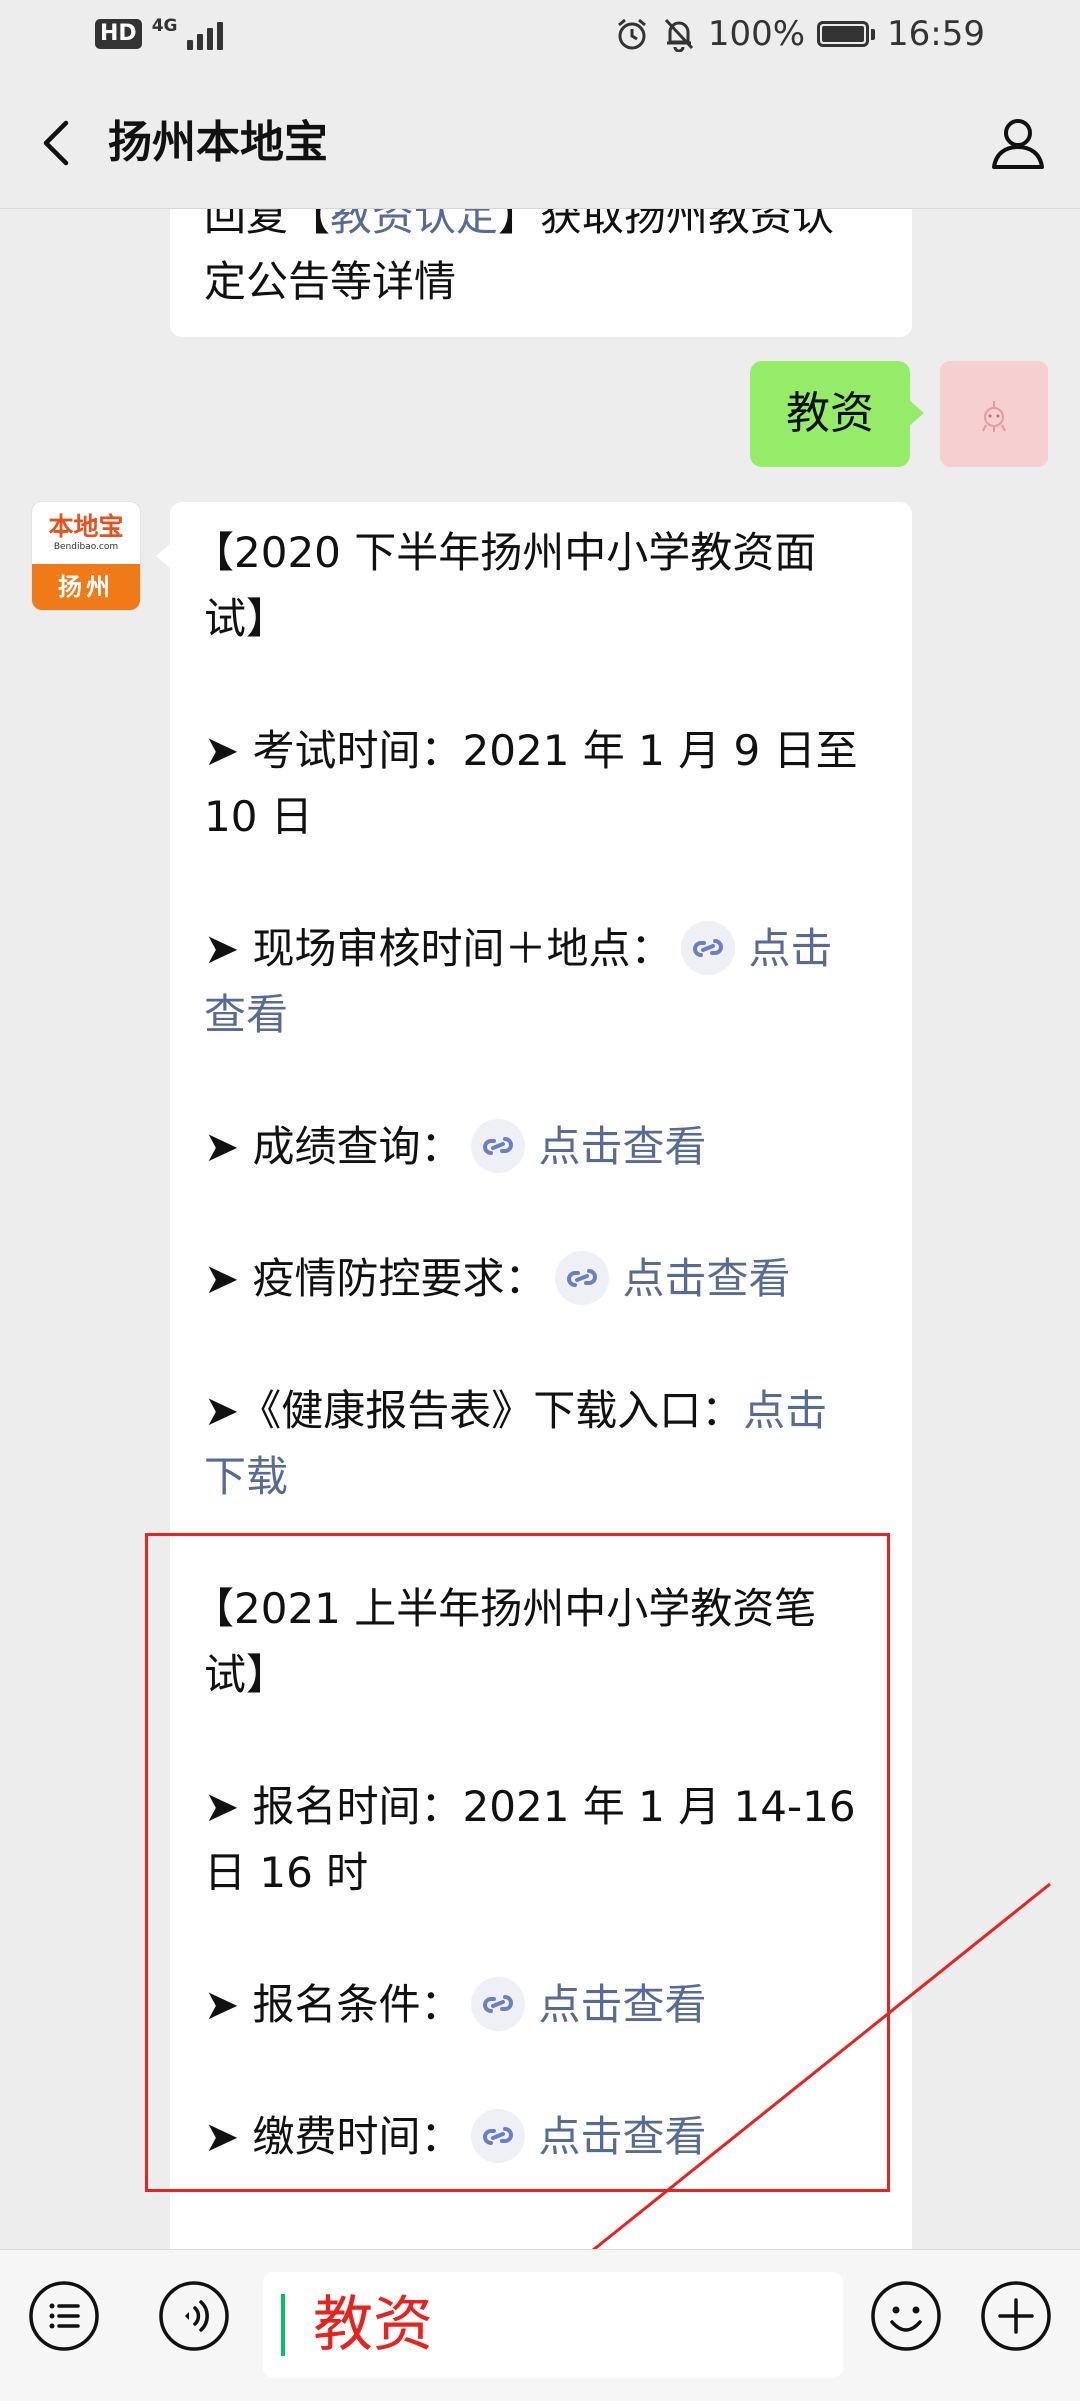 The image size is (1080, 2401). I want to click on reg-cond-label: ➤ 报名条件：, so click(333, 2004).